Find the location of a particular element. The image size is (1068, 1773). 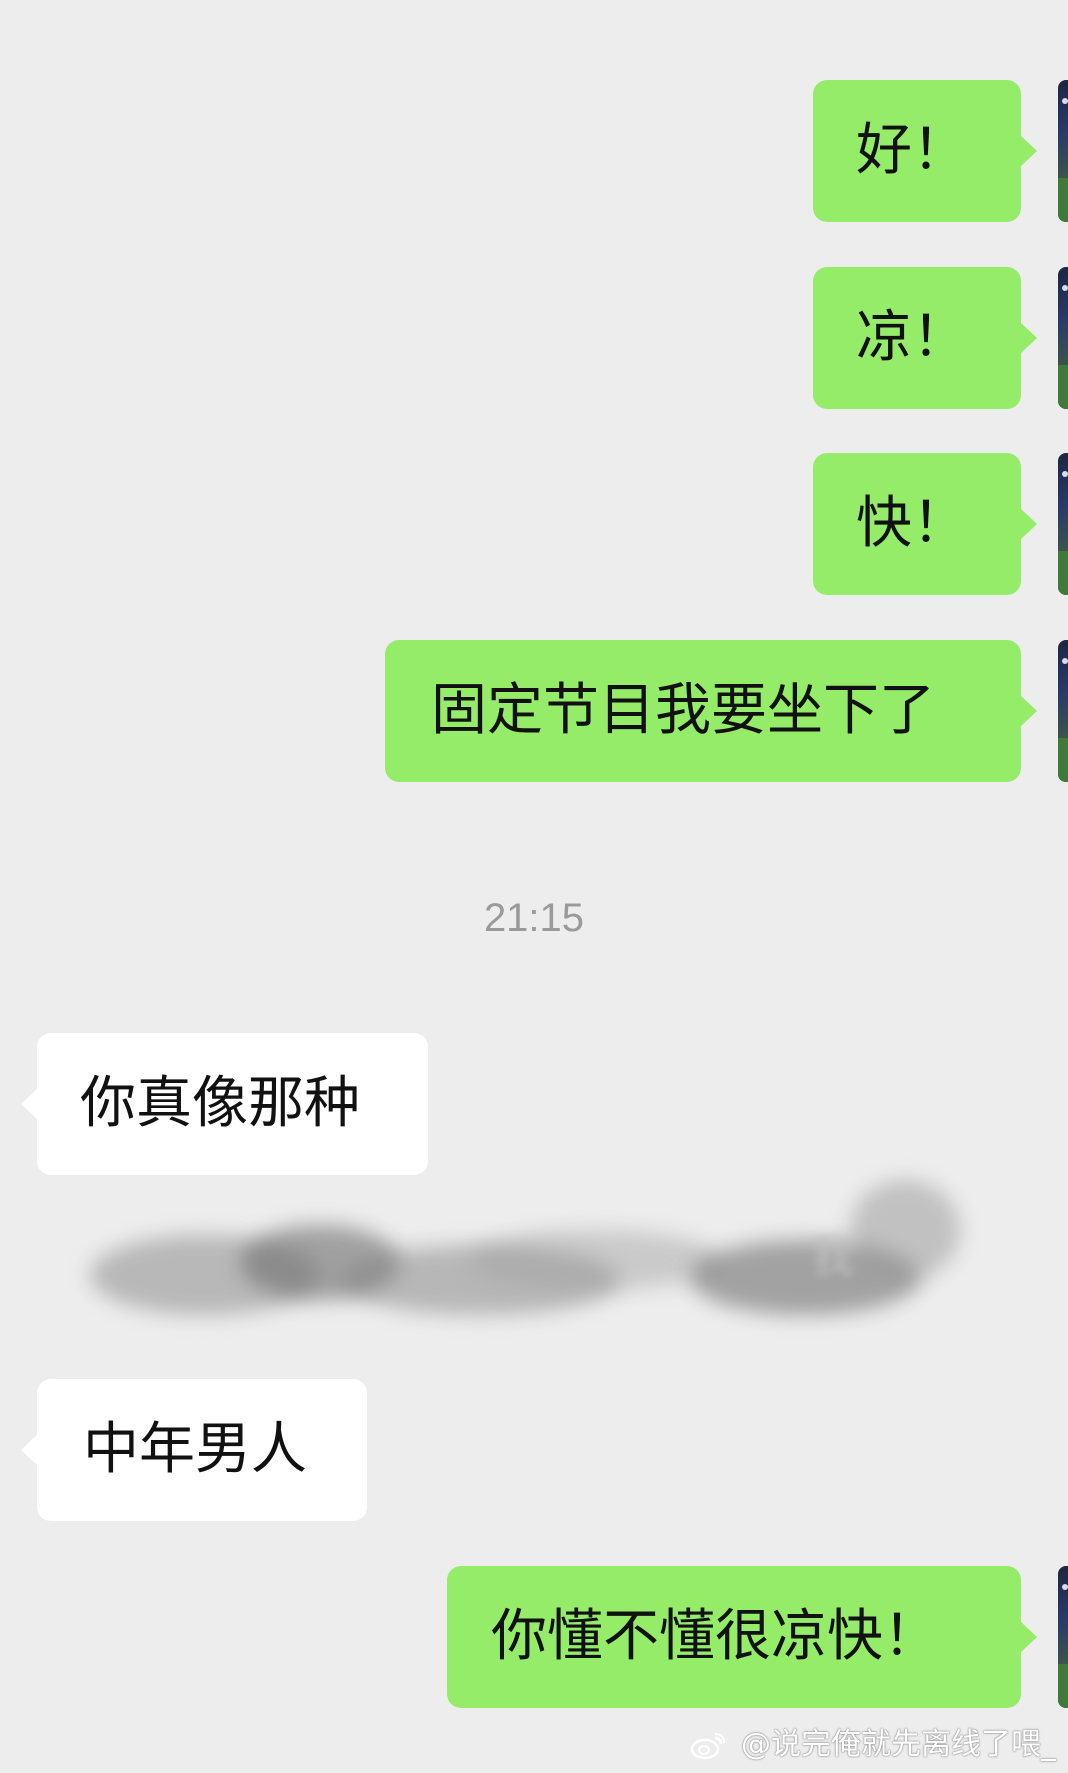

message-text: 好！ is located at coordinates (912, 150).